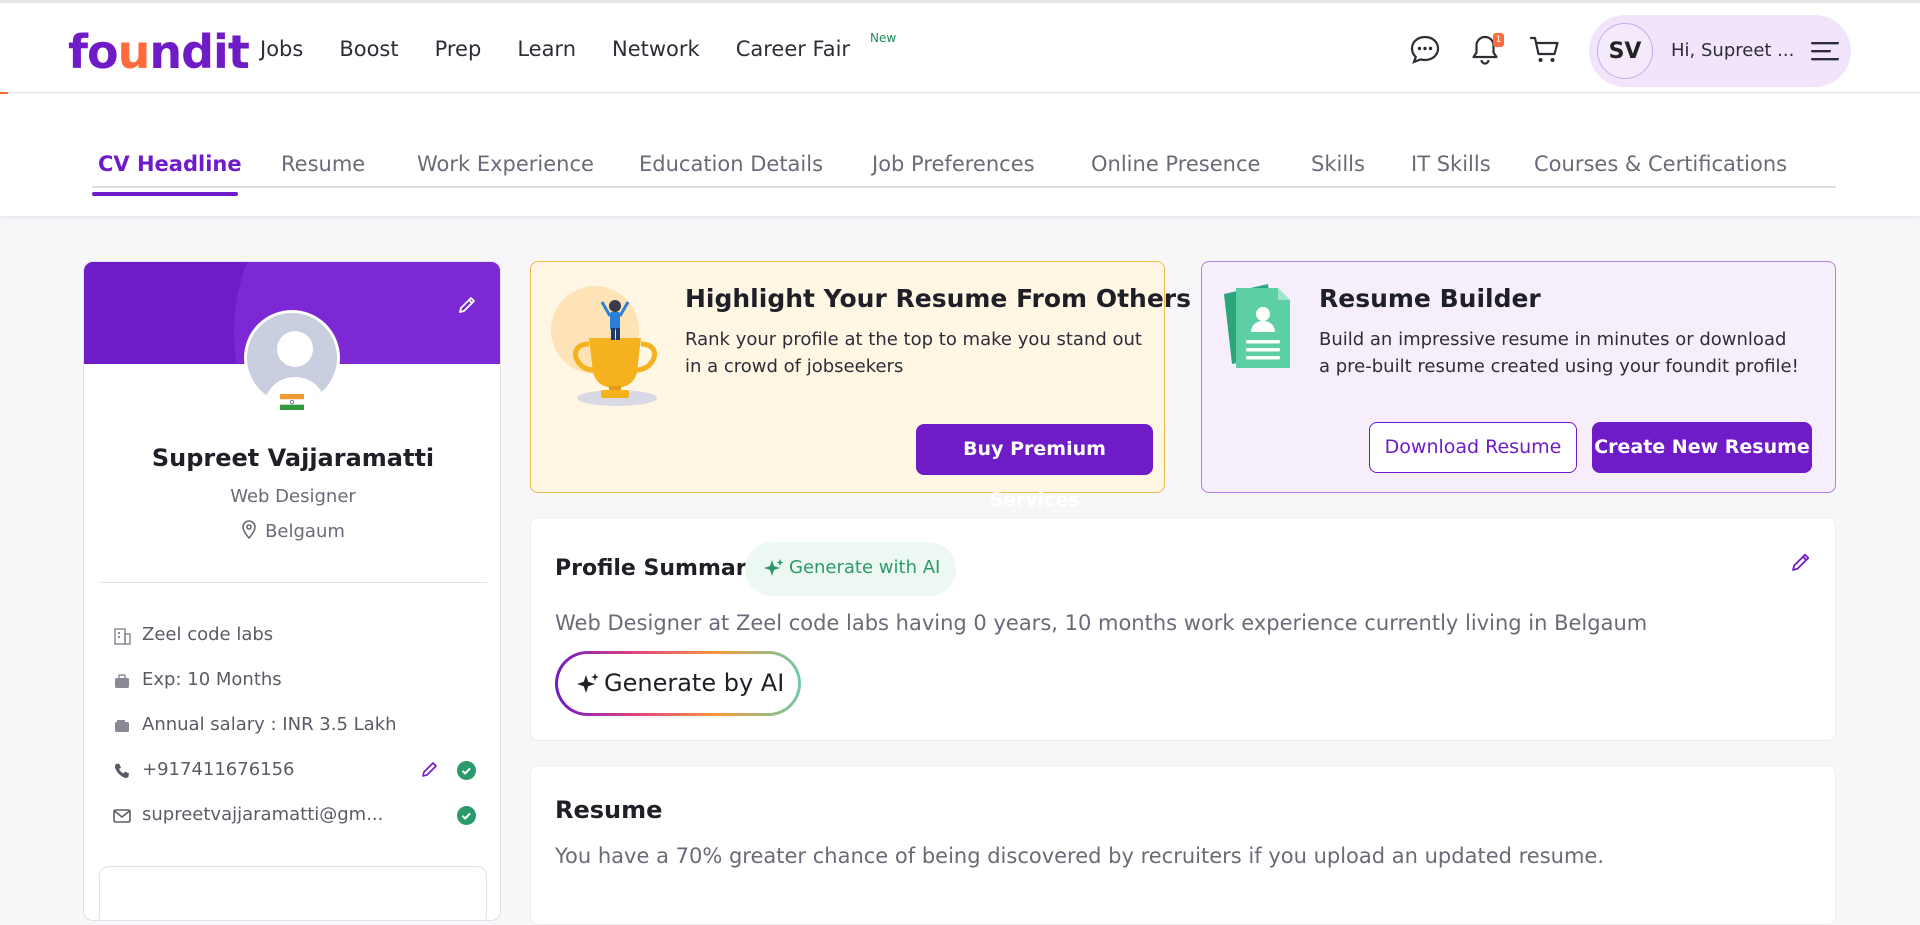 The image size is (1920, 925). What do you see at coordinates (1625, 51) in the screenshot?
I see `user-avatar: SV` at bounding box center [1625, 51].